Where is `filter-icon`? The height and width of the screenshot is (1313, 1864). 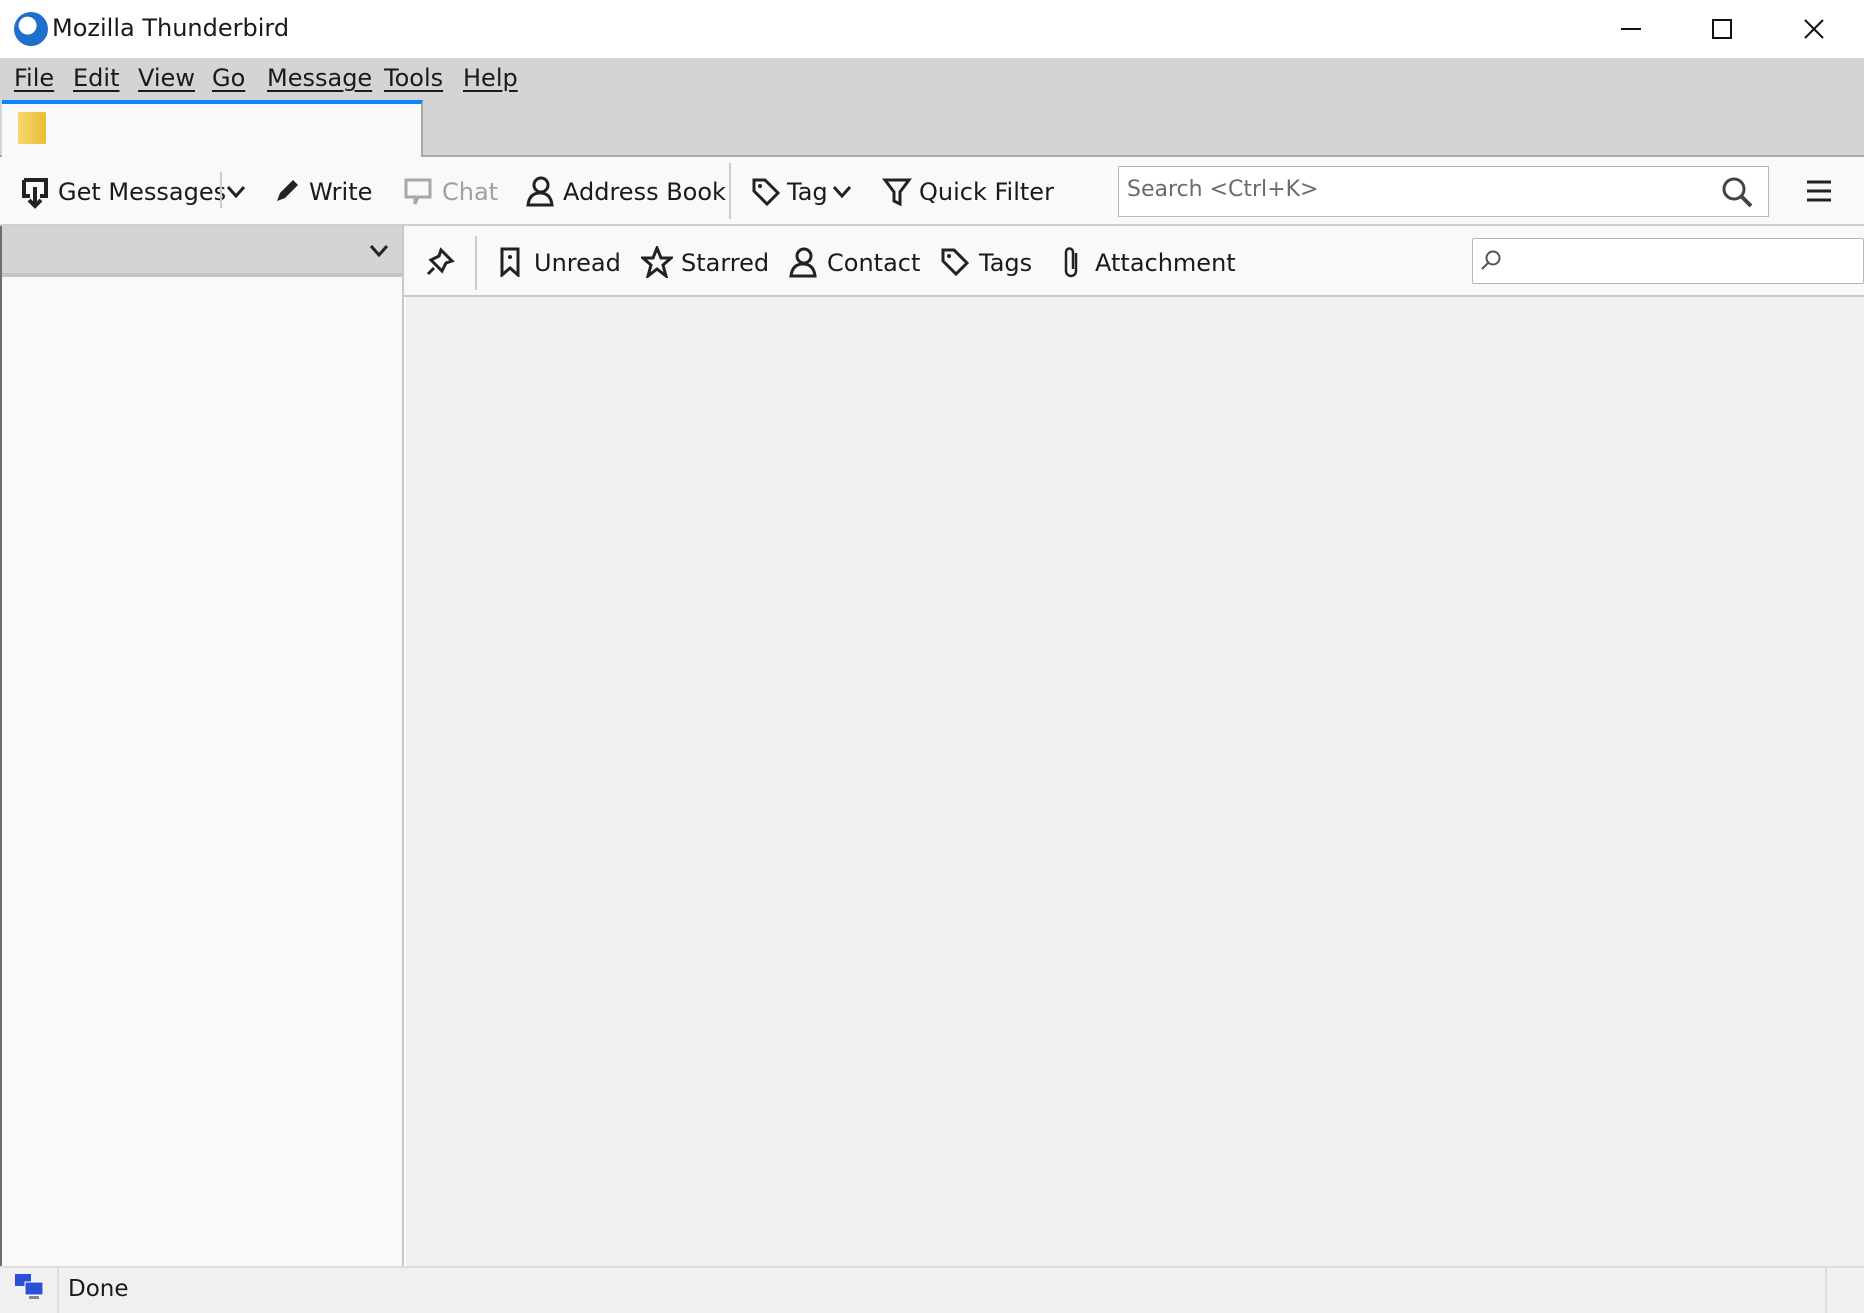 filter-icon is located at coordinates (897, 192).